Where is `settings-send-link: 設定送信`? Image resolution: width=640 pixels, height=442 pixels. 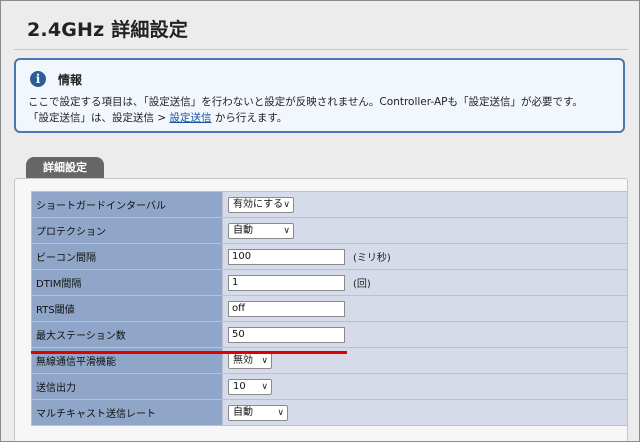
settings-send-link: 設定送信 is located at coordinates (190, 118).